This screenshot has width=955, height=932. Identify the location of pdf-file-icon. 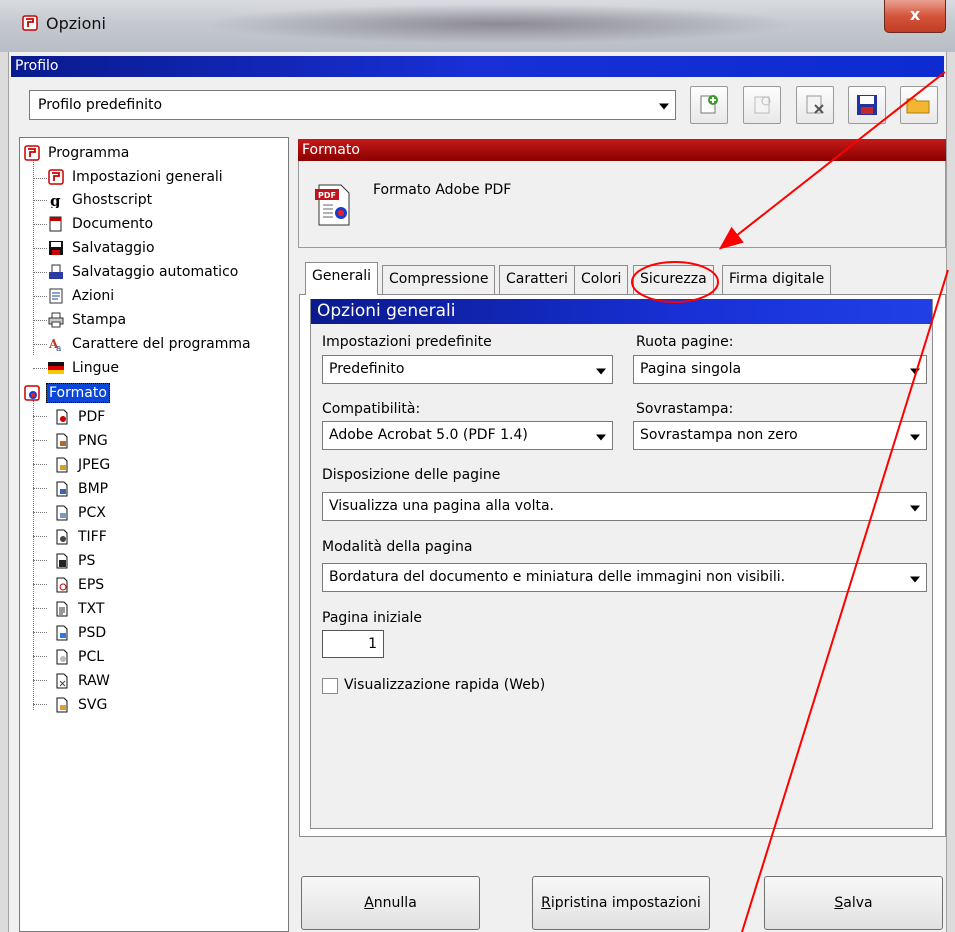
(62, 417).